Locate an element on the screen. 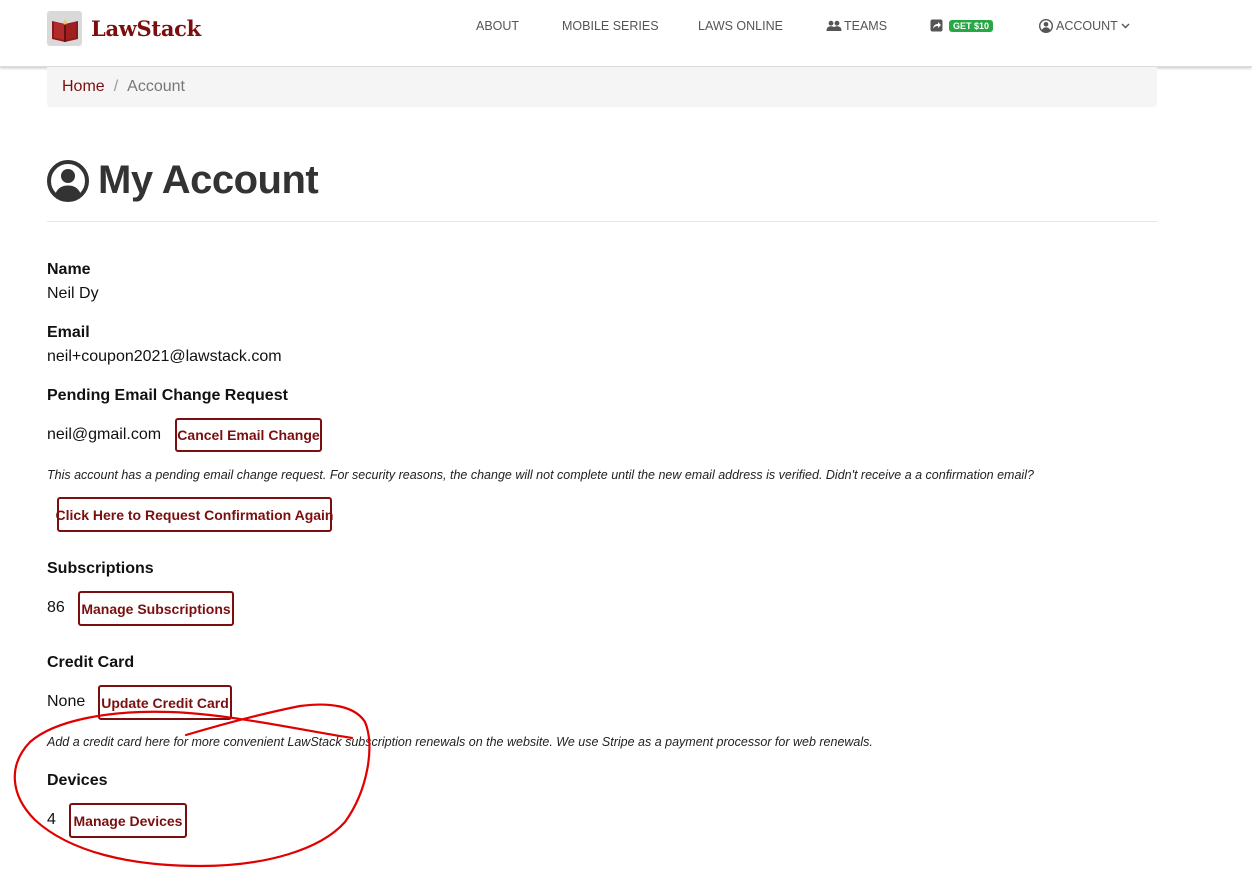 This screenshot has width=1252, height=869. brand-link: LawStack is located at coordinates (124, 28).